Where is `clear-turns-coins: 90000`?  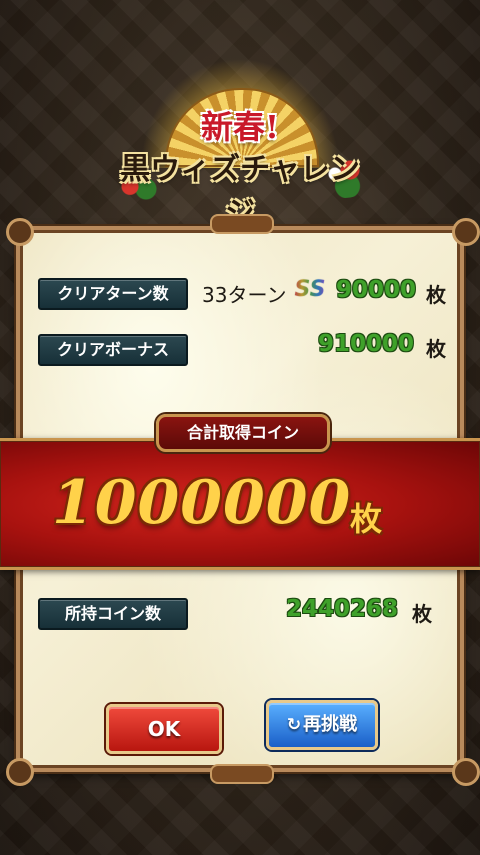
clear-turns-coins: 90000 is located at coordinates (376, 290).